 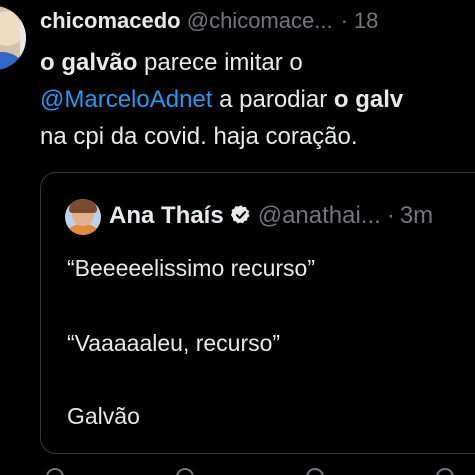 I want to click on quoted-tweet-line: Galvão, so click(x=103, y=416).